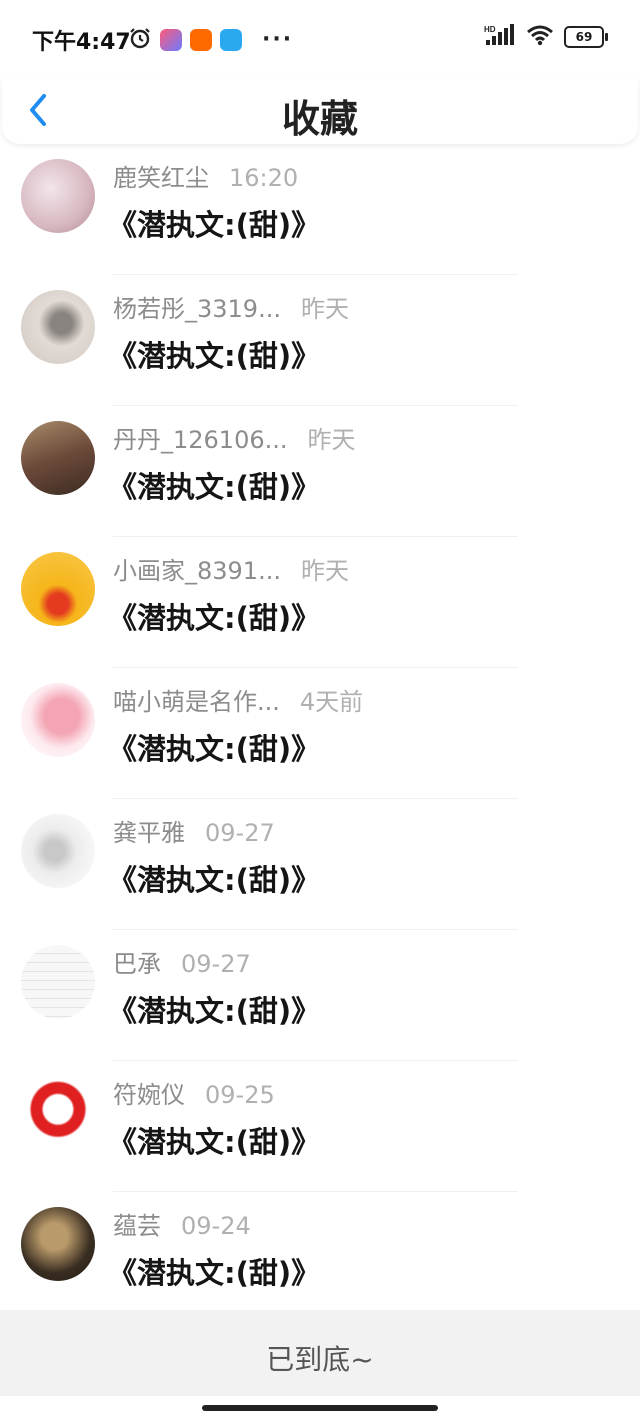 This screenshot has width=640, height=1422. What do you see at coordinates (320, 39) in the screenshot?
I see `status-bar: 下午4:47 ··· HD 69` at bounding box center [320, 39].